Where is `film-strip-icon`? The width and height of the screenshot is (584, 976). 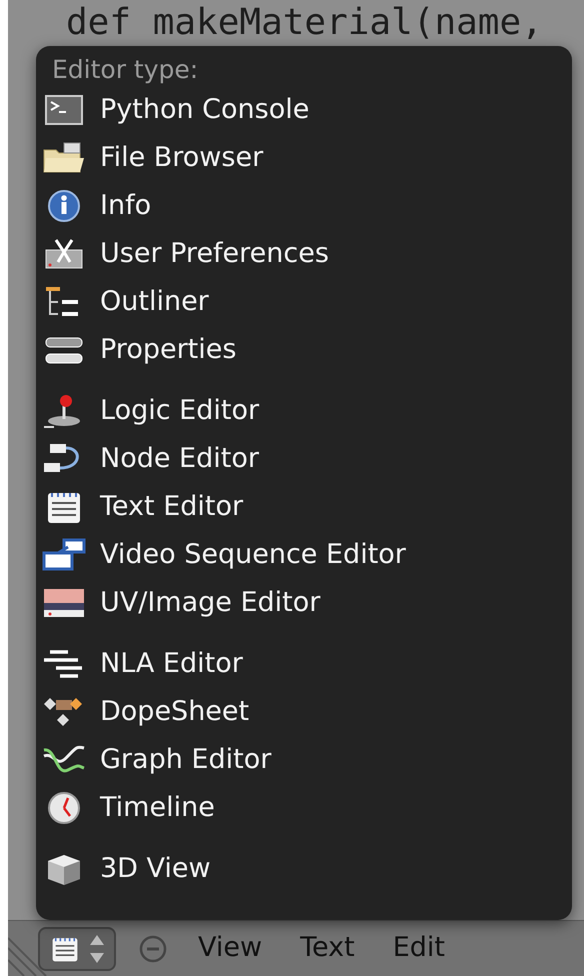
film-strip-icon is located at coordinates (64, 555).